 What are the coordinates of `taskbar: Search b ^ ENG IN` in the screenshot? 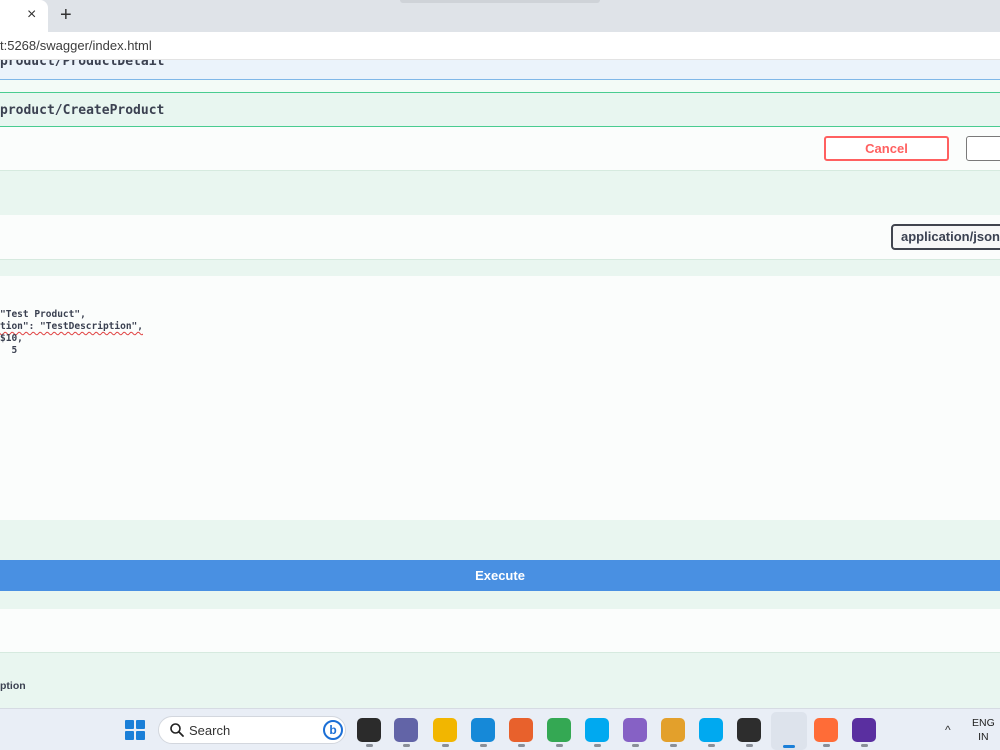 It's located at (500, 729).